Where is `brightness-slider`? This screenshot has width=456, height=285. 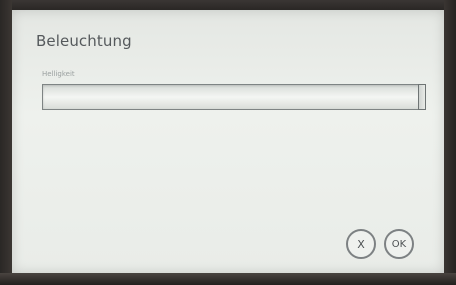
brightness-slider is located at coordinates (234, 97).